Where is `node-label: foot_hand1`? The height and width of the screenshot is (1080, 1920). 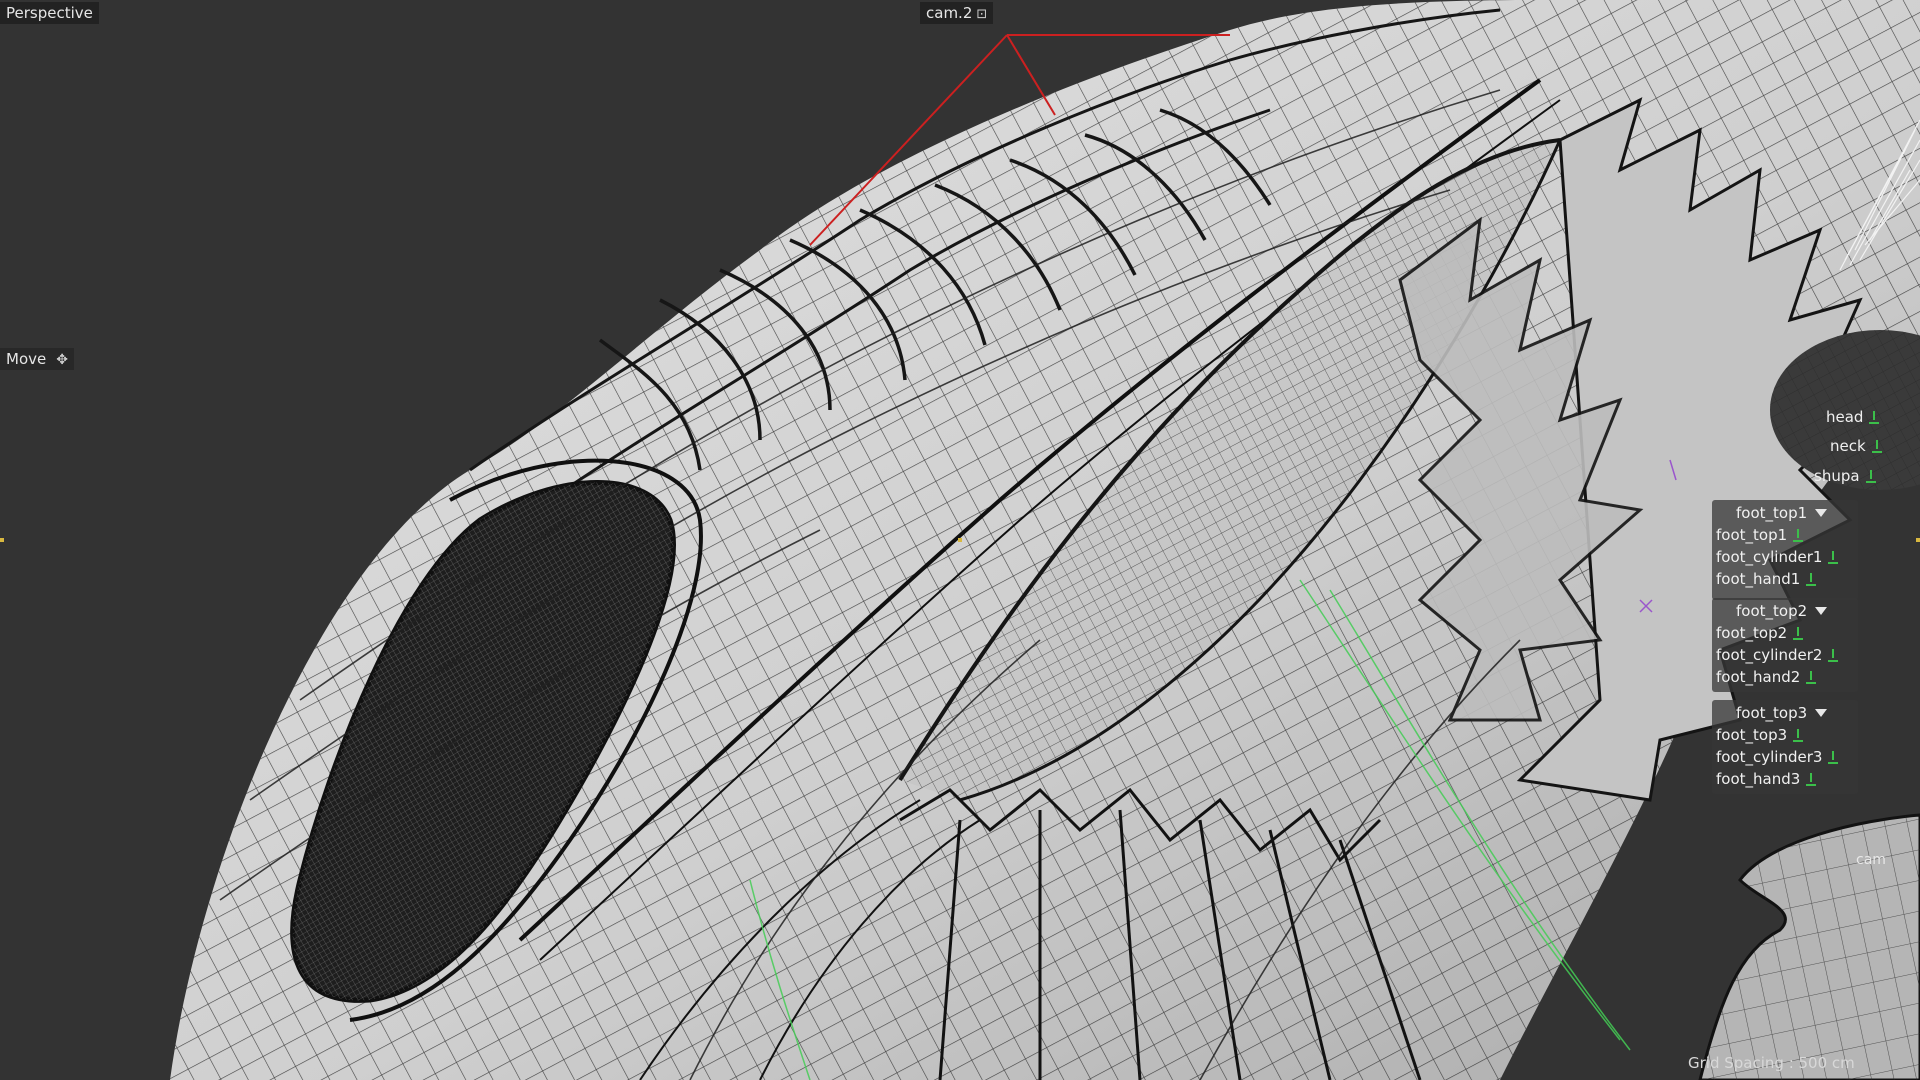 node-label: foot_hand1 is located at coordinates (1758, 579).